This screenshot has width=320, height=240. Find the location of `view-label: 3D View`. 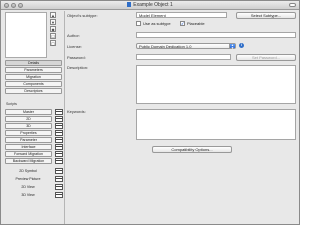

view-label: 3D View is located at coordinates (28, 195).